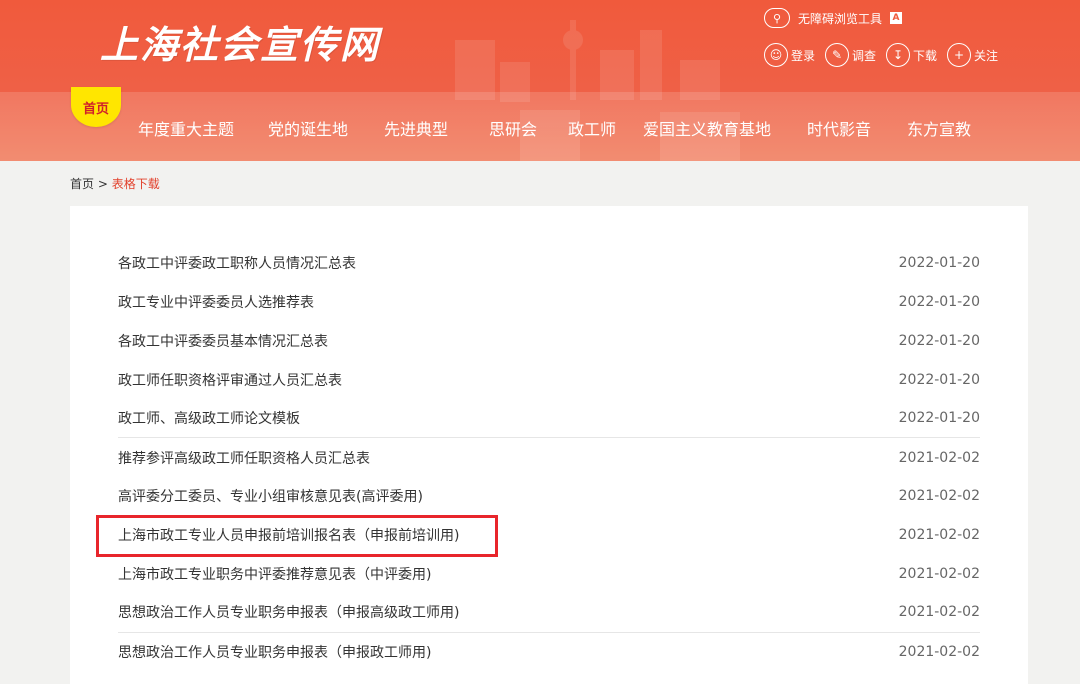 The height and width of the screenshot is (684, 1080). Describe the element at coordinates (839, 128) in the screenshot. I see `nav-item-era-media: 时代影音` at that location.